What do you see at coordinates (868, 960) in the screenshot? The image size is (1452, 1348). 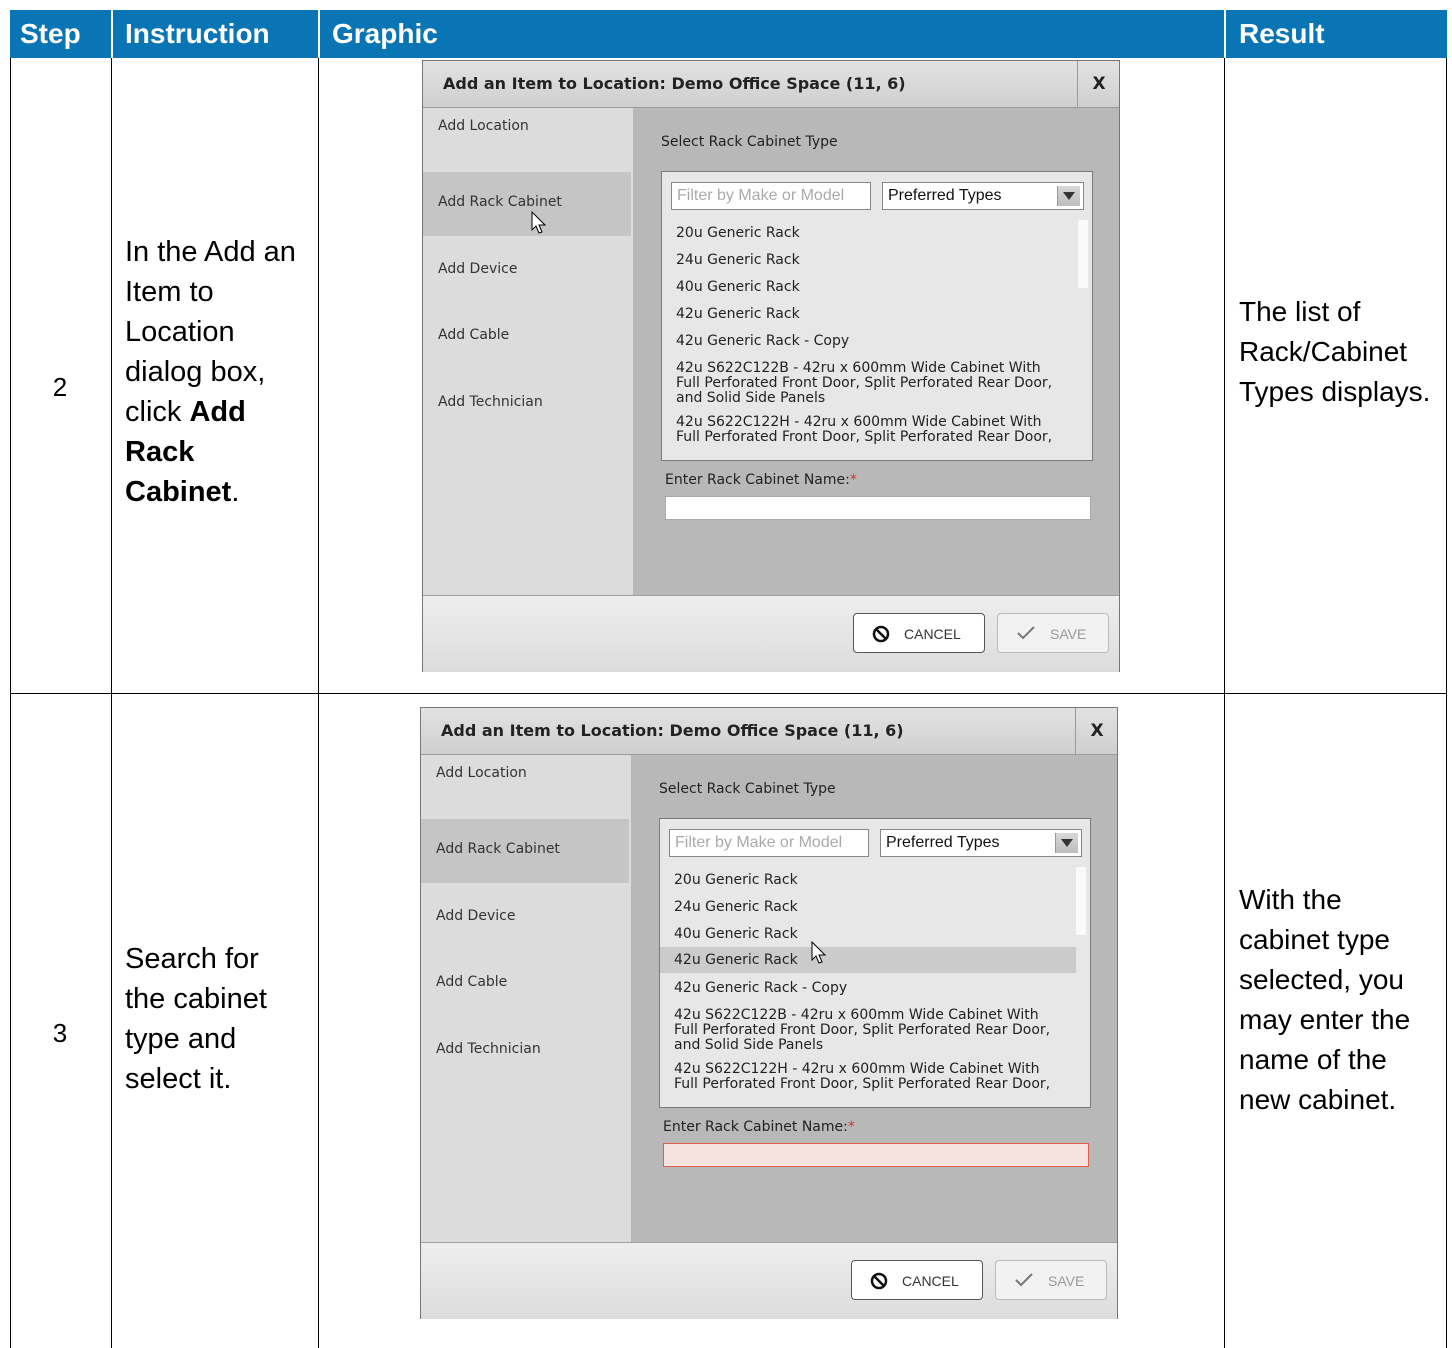 I see `list-item-selected: 42u Generic Rack` at bounding box center [868, 960].